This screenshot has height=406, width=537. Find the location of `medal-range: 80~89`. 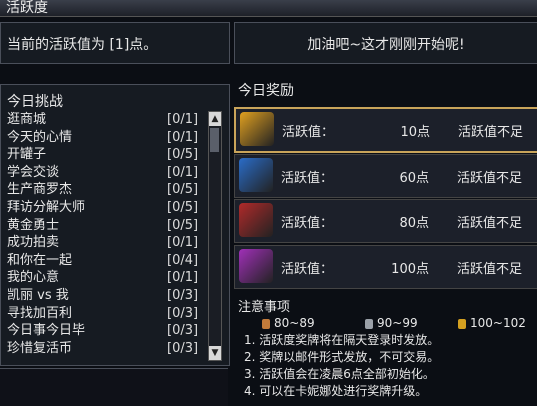

medal-range: 80~89 is located at coordinates (294, 323).